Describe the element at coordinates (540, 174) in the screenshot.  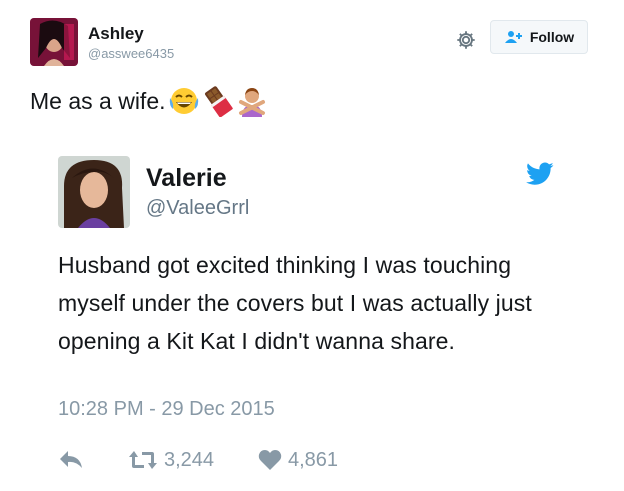
I see `twitter-bird-icon` at that location.